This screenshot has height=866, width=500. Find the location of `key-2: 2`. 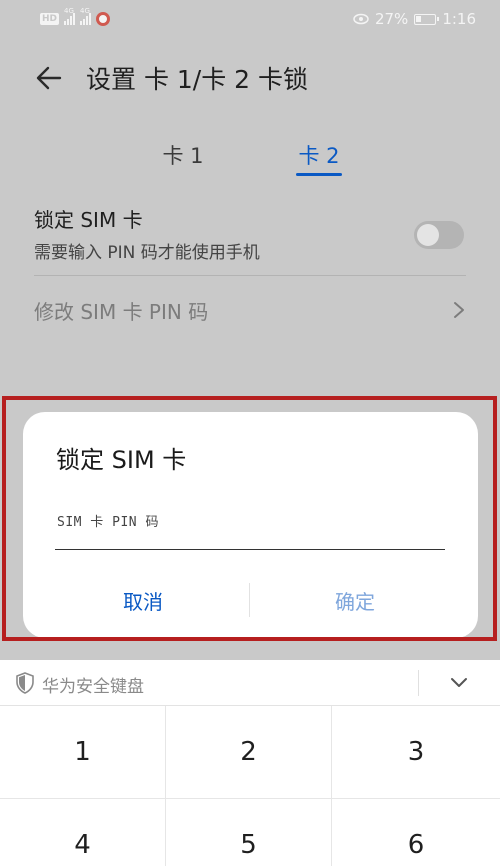

key-2: 2 is located at coordinates (249, 752).